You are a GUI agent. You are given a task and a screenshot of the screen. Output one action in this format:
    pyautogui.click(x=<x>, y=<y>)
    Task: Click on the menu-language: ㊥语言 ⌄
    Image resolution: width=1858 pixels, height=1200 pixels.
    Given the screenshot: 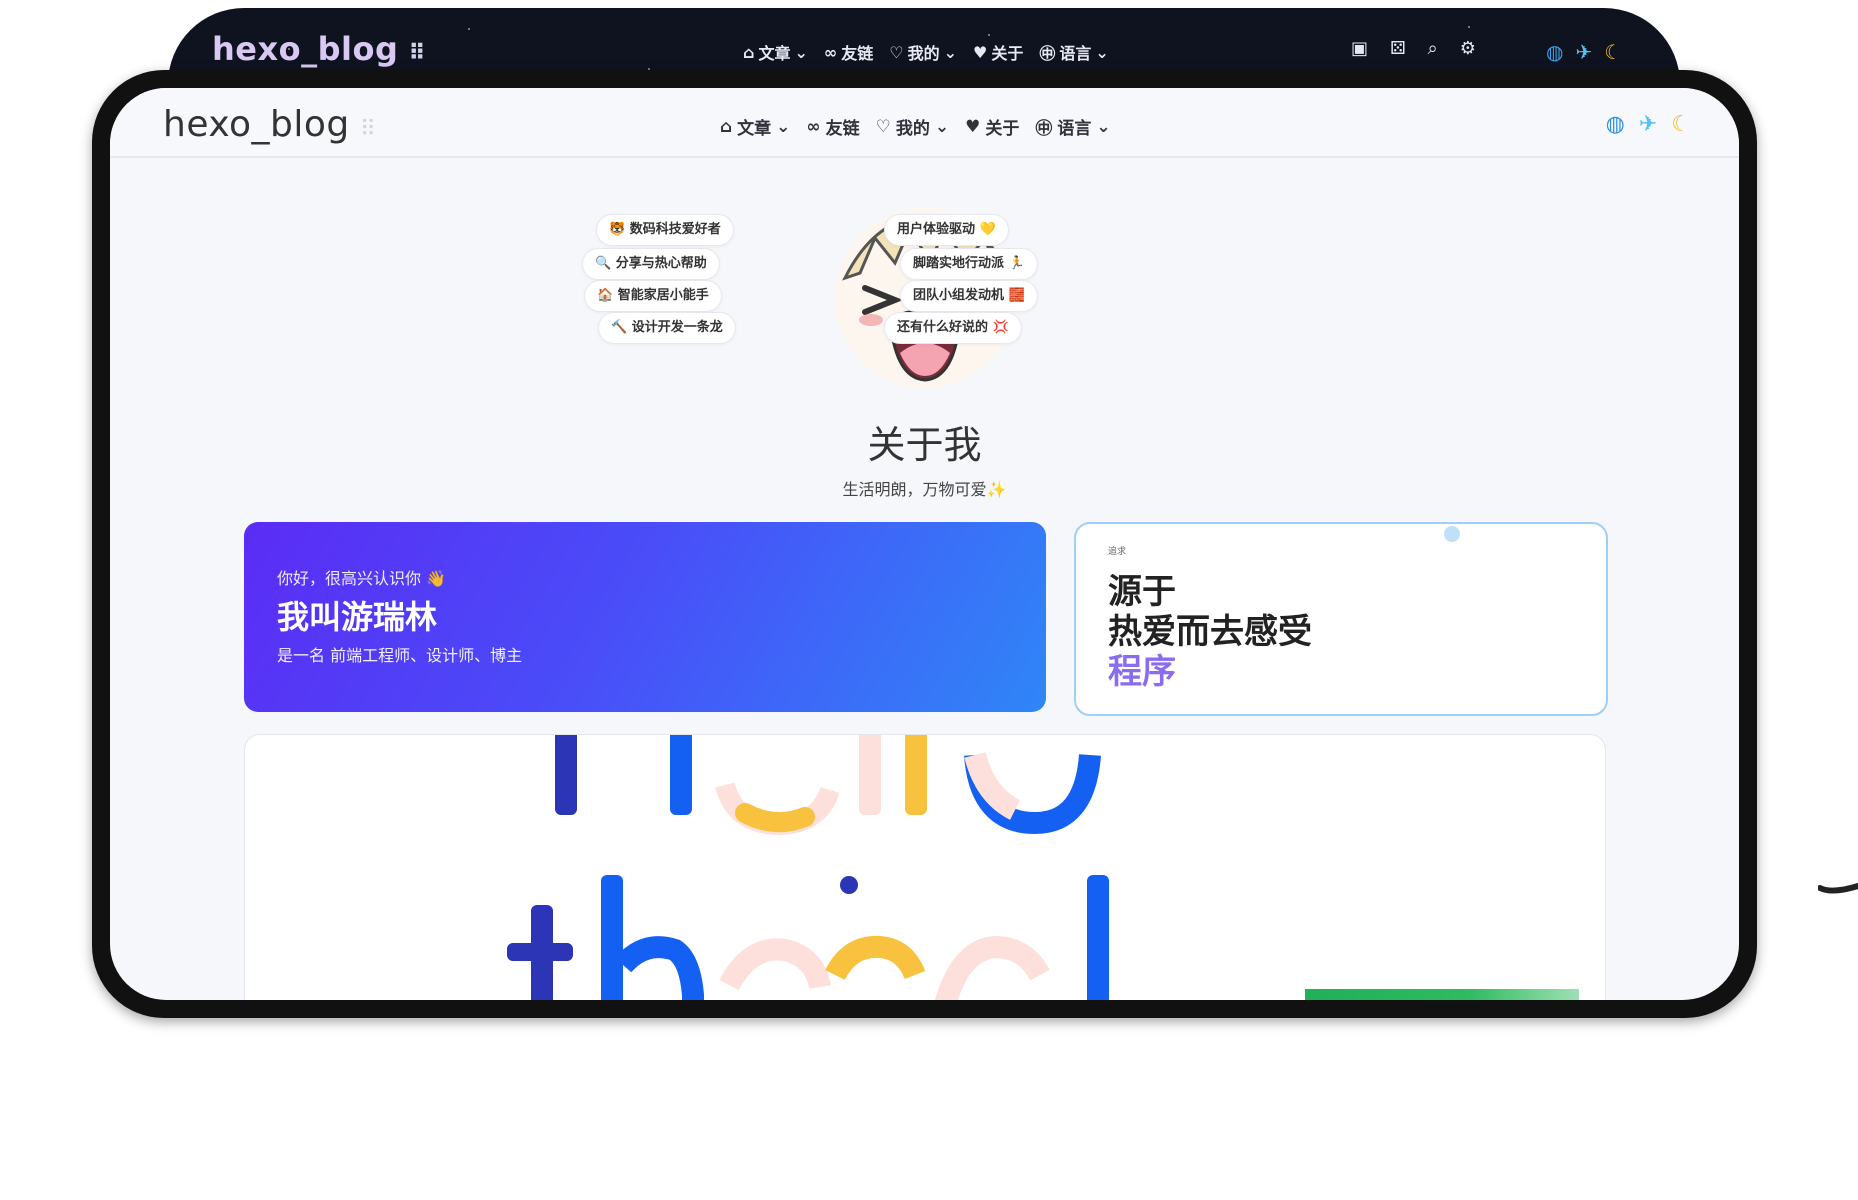 What is the action you would take?
    pyautogui.click(x=1073, y=127)
    